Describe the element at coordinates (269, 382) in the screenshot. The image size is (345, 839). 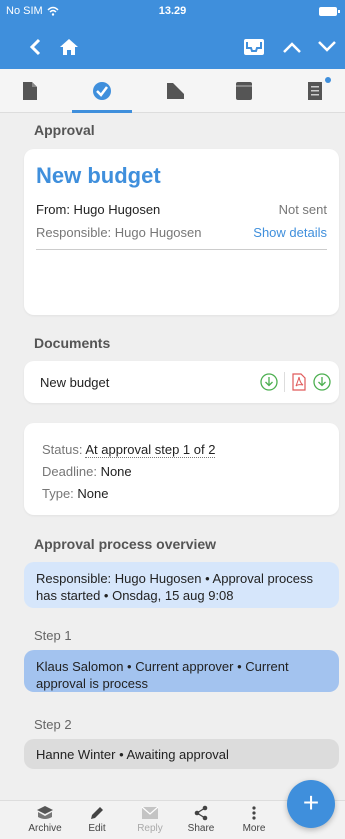
I see `download-icon` at that location.